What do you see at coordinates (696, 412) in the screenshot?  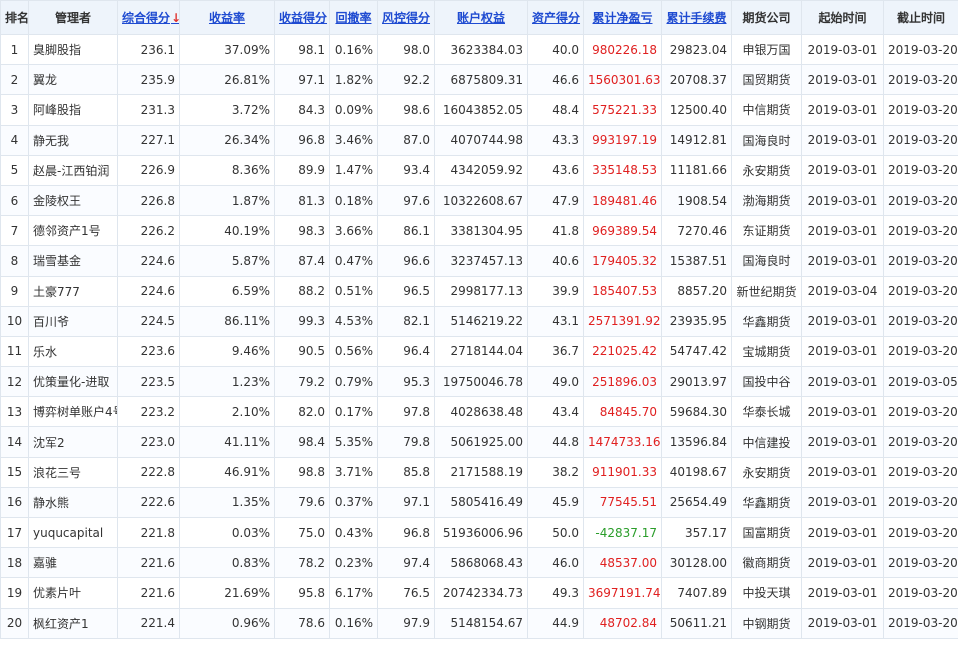 I see `fees-cell: 59684.30` at bounding box center [696, 412].